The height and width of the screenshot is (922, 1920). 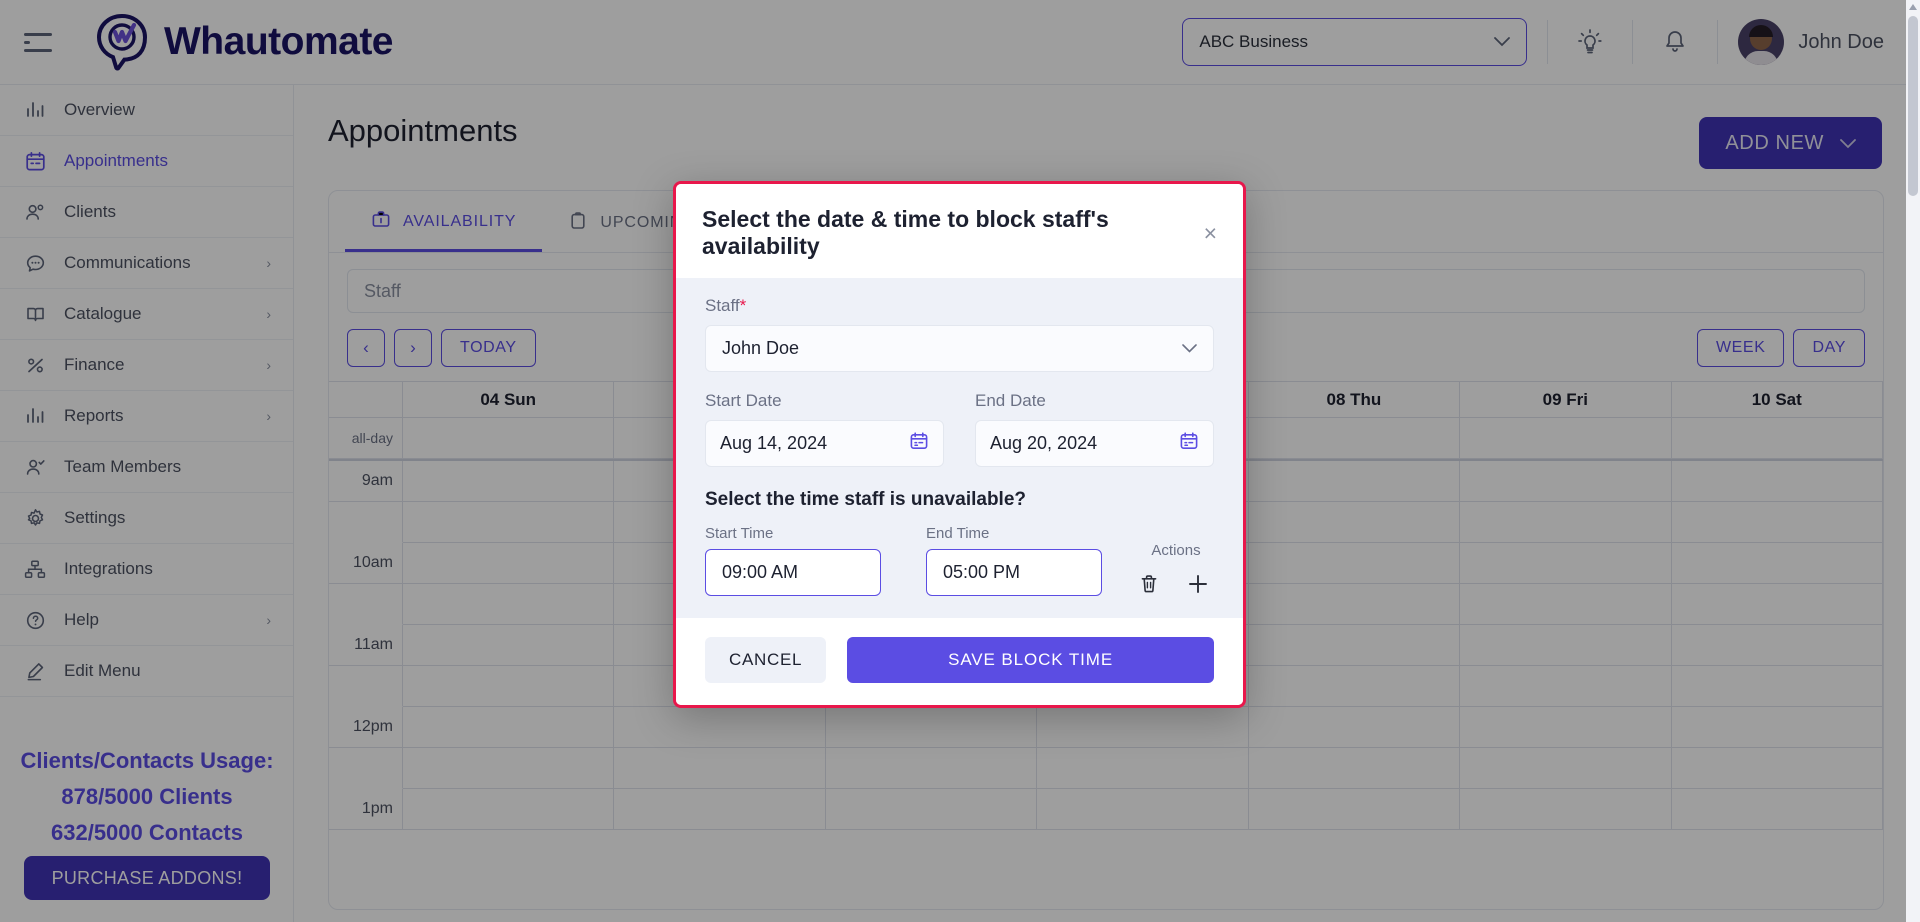 I want to click on scroll-up-arrow-icon, so click(x=1913, y=7).